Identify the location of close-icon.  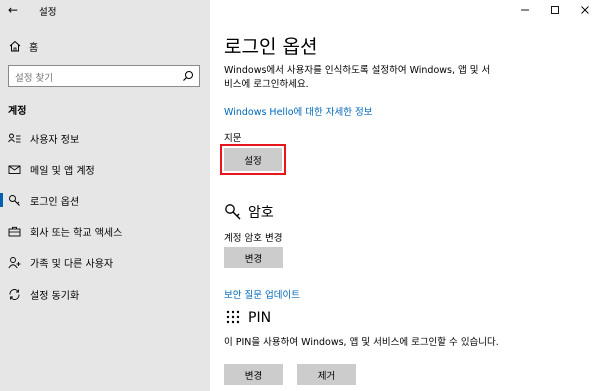
(585, 10).